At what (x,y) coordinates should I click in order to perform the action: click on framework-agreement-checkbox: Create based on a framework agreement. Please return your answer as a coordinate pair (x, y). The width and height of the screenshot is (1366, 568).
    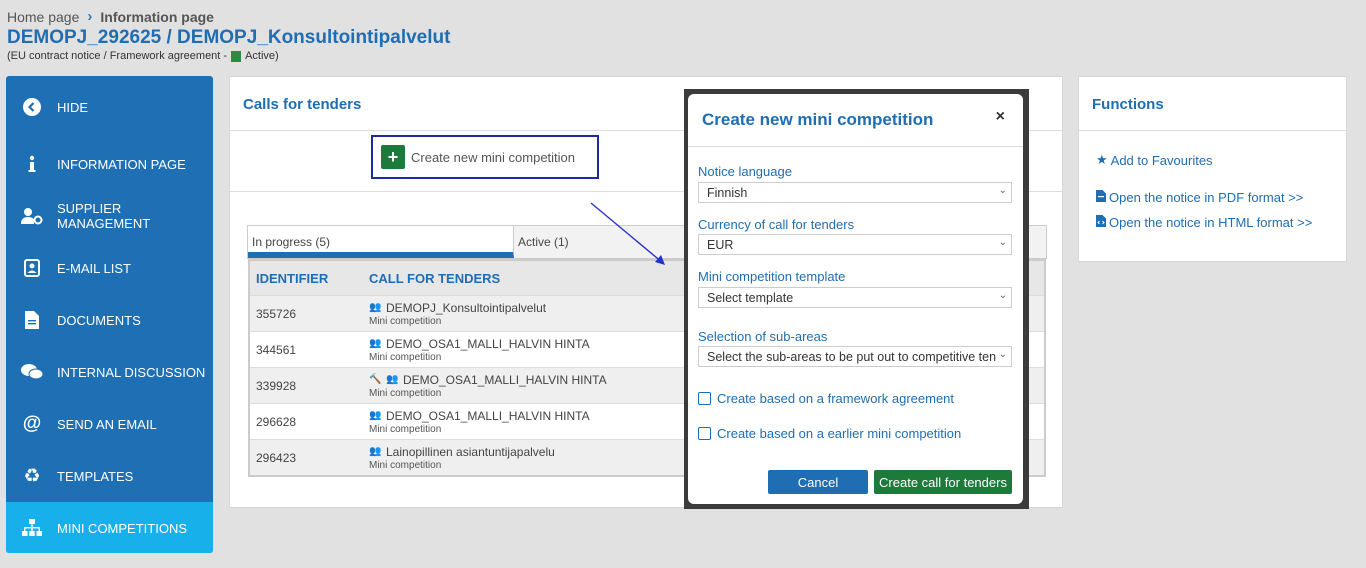
    Looking at the image, I should click on (826, 398).